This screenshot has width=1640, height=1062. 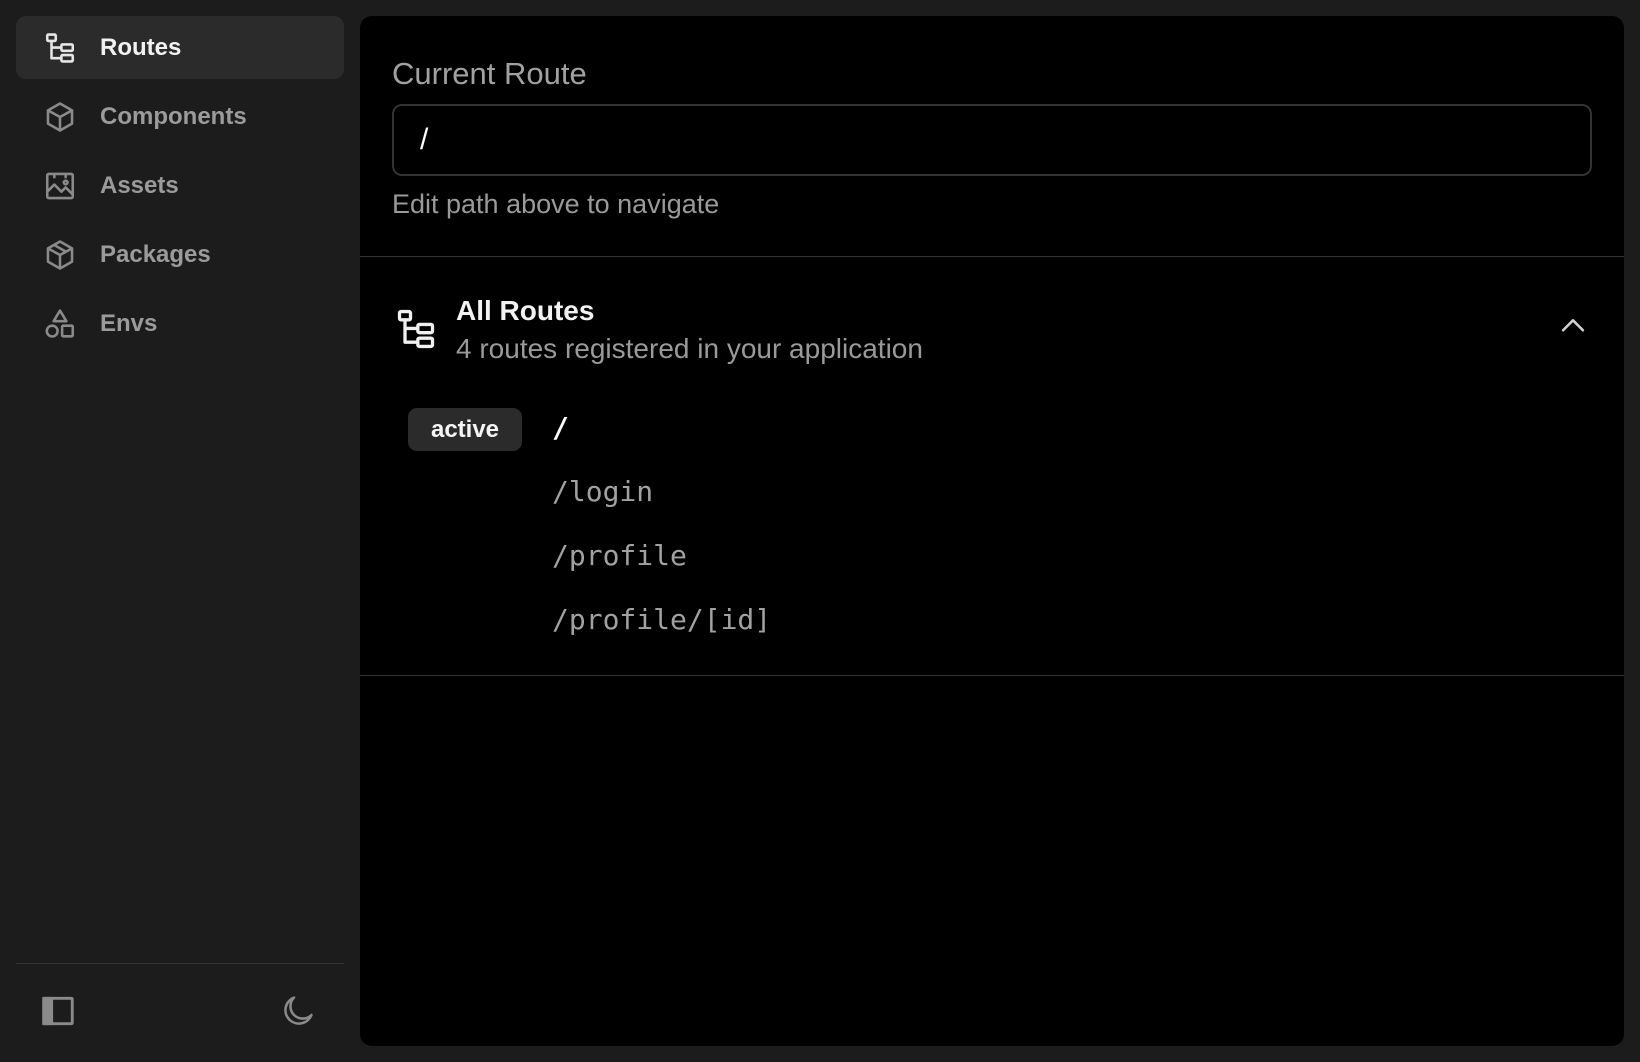 What do you see at coordinates (992, 430) in the screenshot?
I see `route-item: active /` at bounding box center [992, 430].